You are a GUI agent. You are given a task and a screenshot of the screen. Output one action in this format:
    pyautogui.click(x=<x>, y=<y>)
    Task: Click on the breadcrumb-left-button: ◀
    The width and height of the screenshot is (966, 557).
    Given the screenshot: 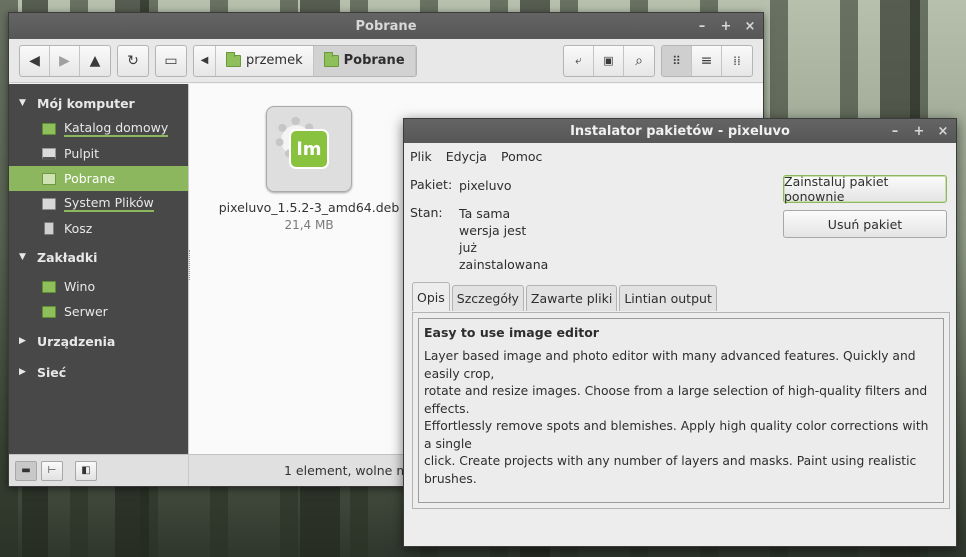 What is the action you would take?
    pyautogui.click(x=205, y=60)
    